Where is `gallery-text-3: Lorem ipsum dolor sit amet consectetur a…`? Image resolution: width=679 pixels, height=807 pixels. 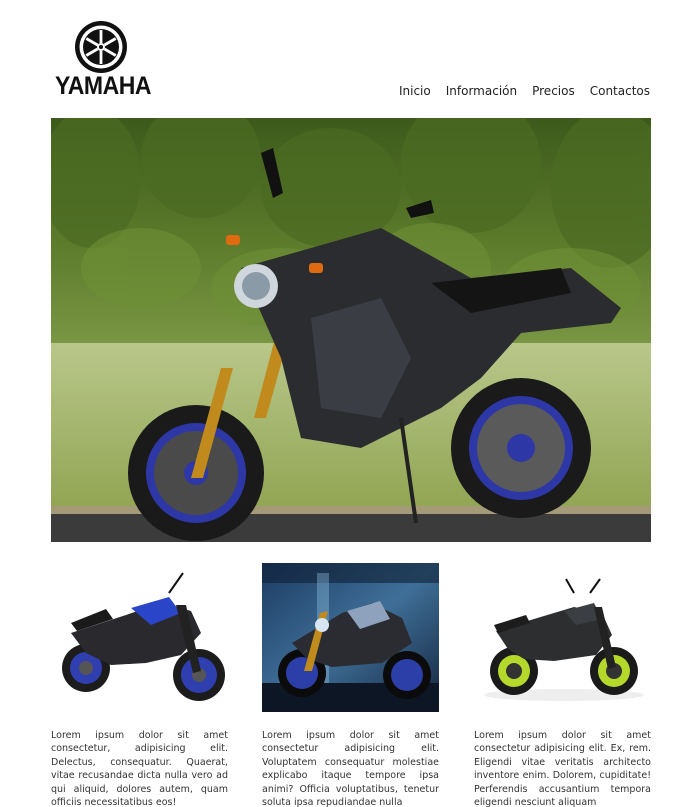
gallery-text-3: Lorem ipsum dolor sit amet consectetur a… is located at coordinates (562, 768).